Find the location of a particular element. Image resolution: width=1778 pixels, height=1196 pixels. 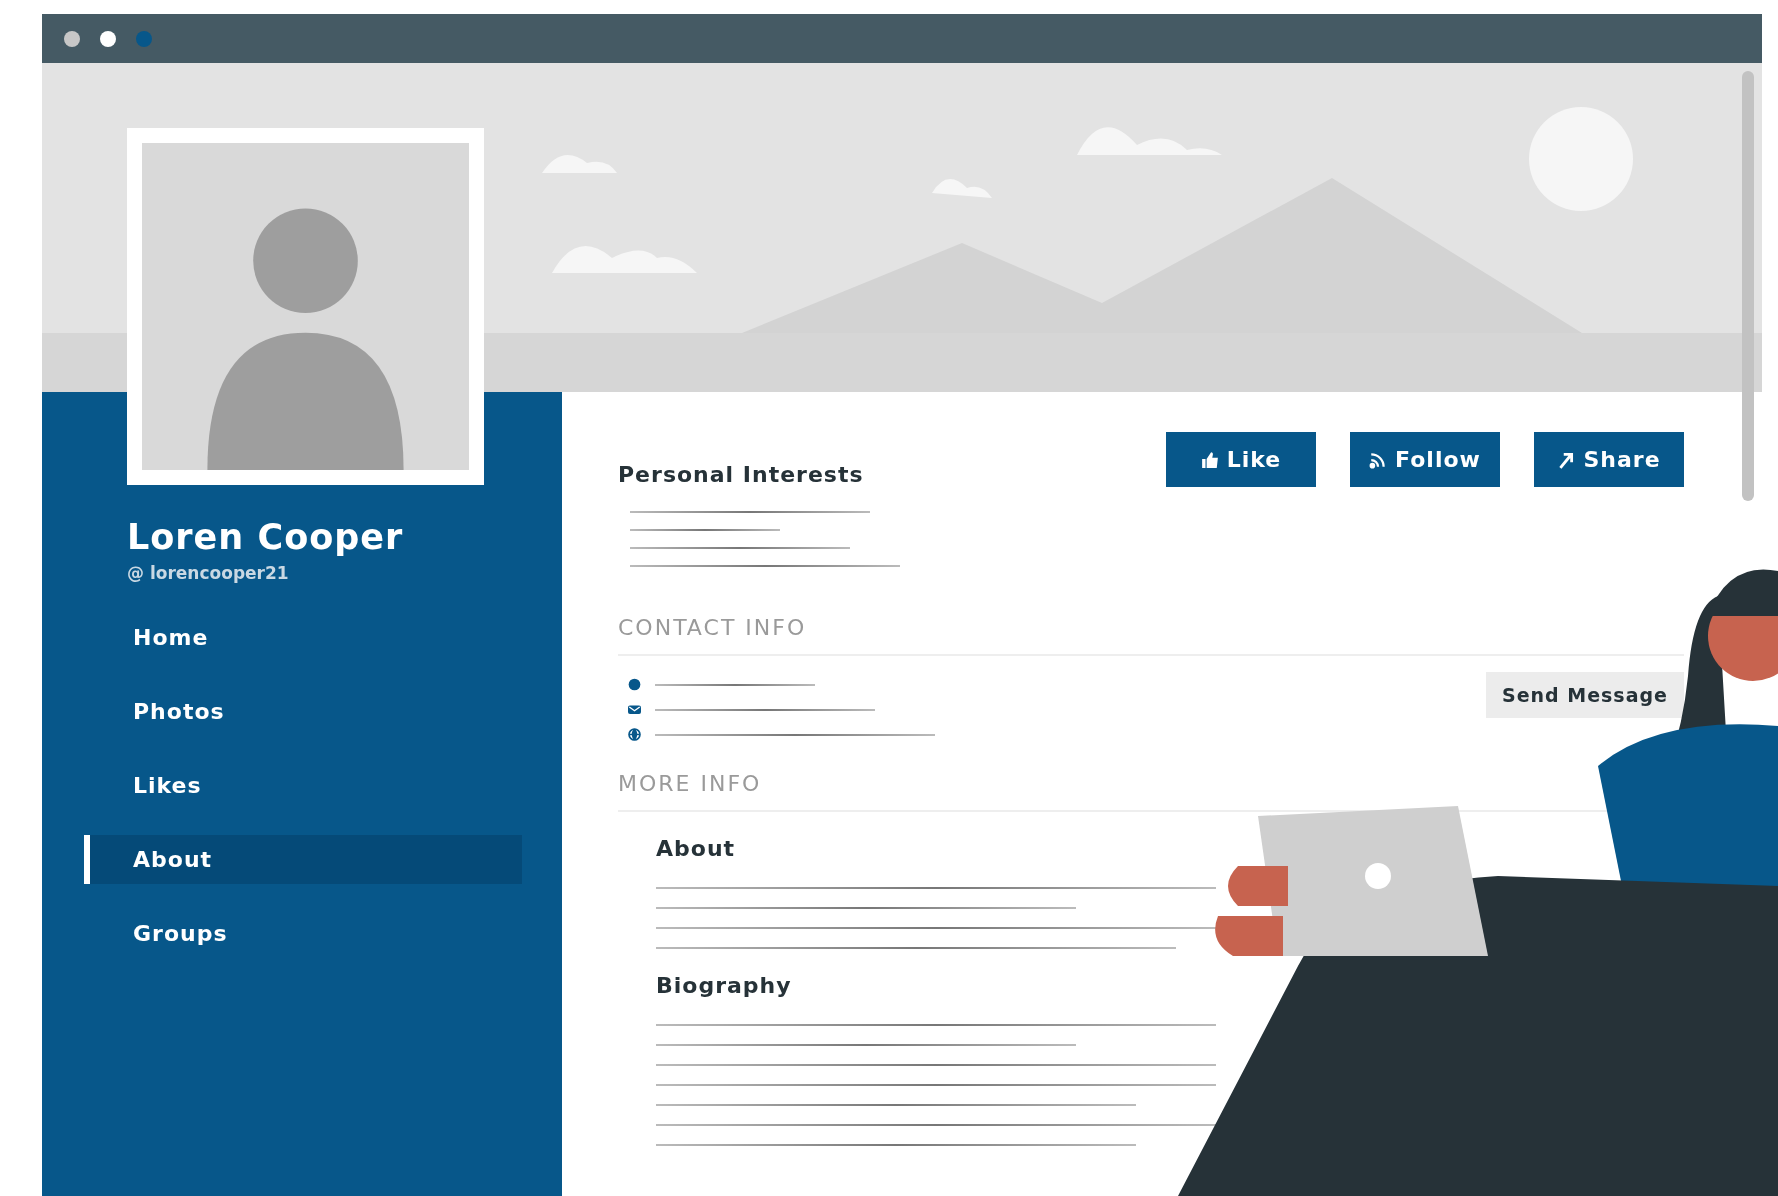

profile-handle: @ lorencooper21 is located at coordinates (208, 573).